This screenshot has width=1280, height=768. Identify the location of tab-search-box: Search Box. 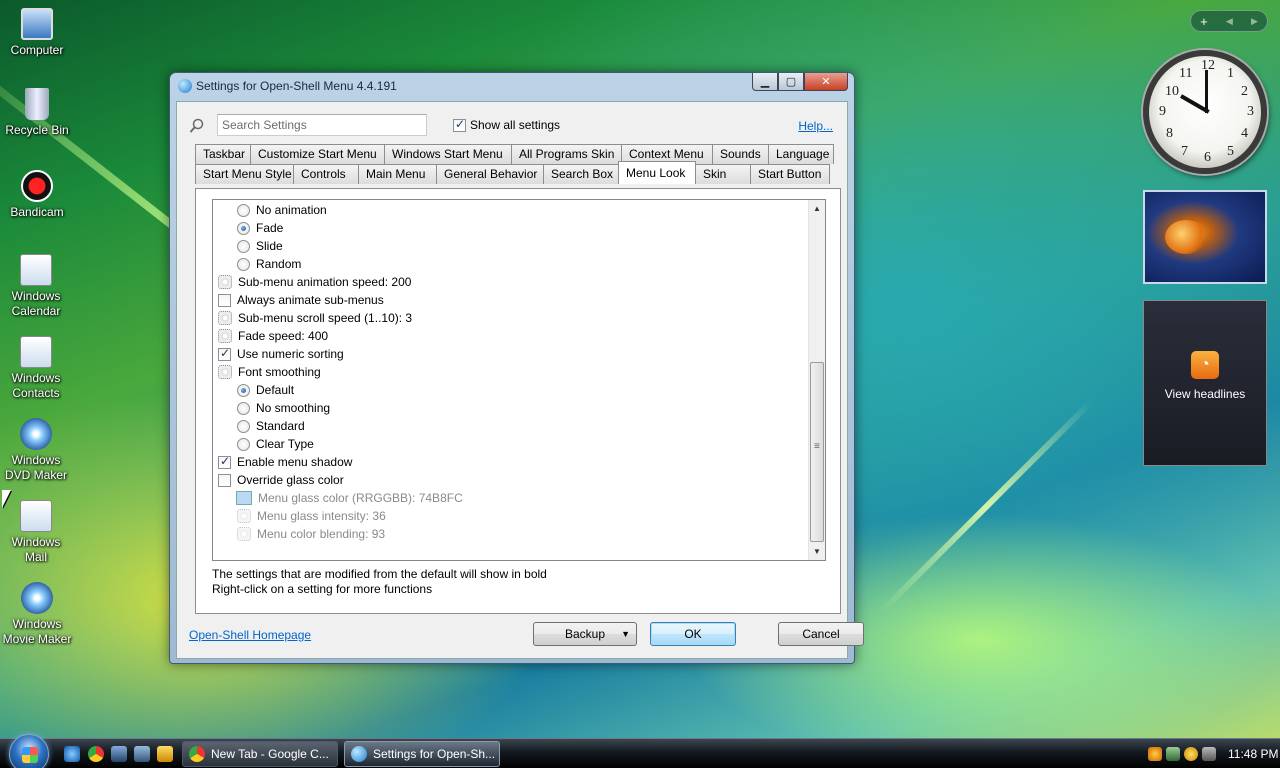
(581, 174).